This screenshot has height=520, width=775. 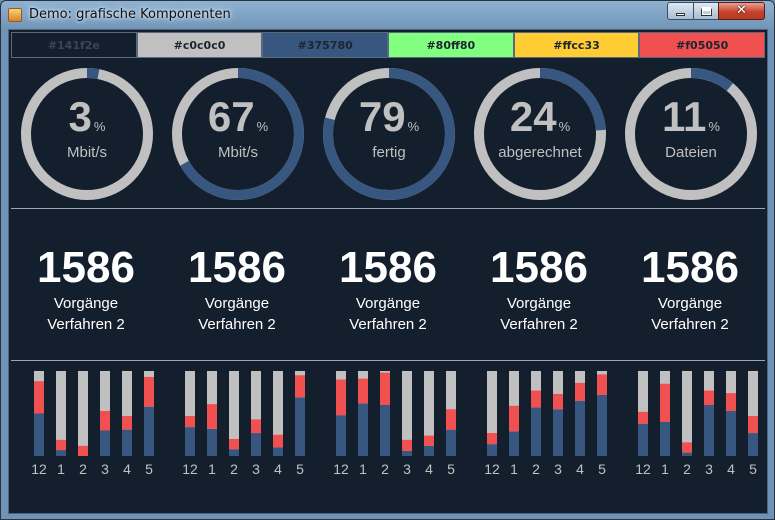 What do you see at coordinates (130, 14) in the screenshot?
I see `window-title: Demo: grafische Komponenten` at bounding box center [130, 14].